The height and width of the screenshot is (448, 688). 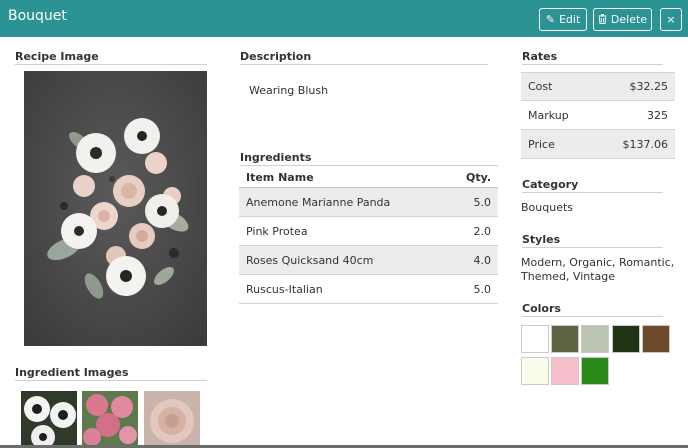 What do you see at coordinates (318, 202) in the screenshot?
I see `ingredient-name: Anemone Marianne Panda` at bounding box center [318, 202].